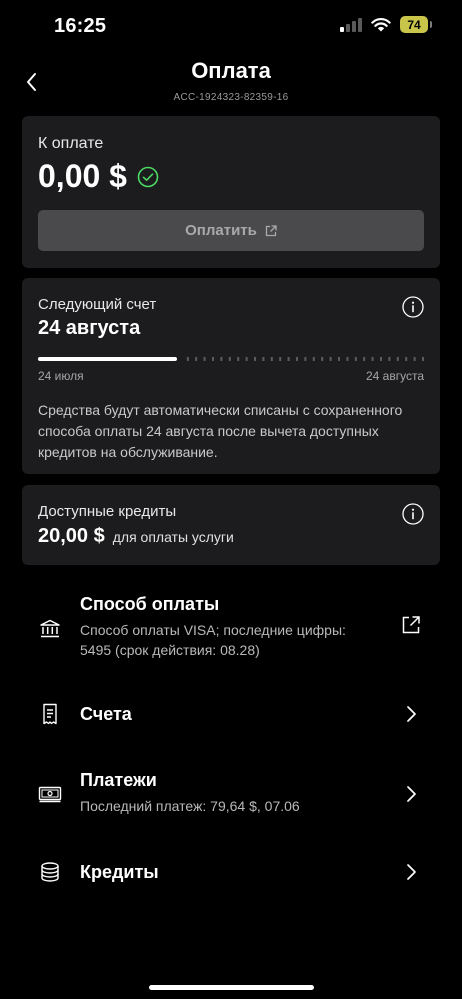  I want to click on banknote-icon, so click(50, 794).